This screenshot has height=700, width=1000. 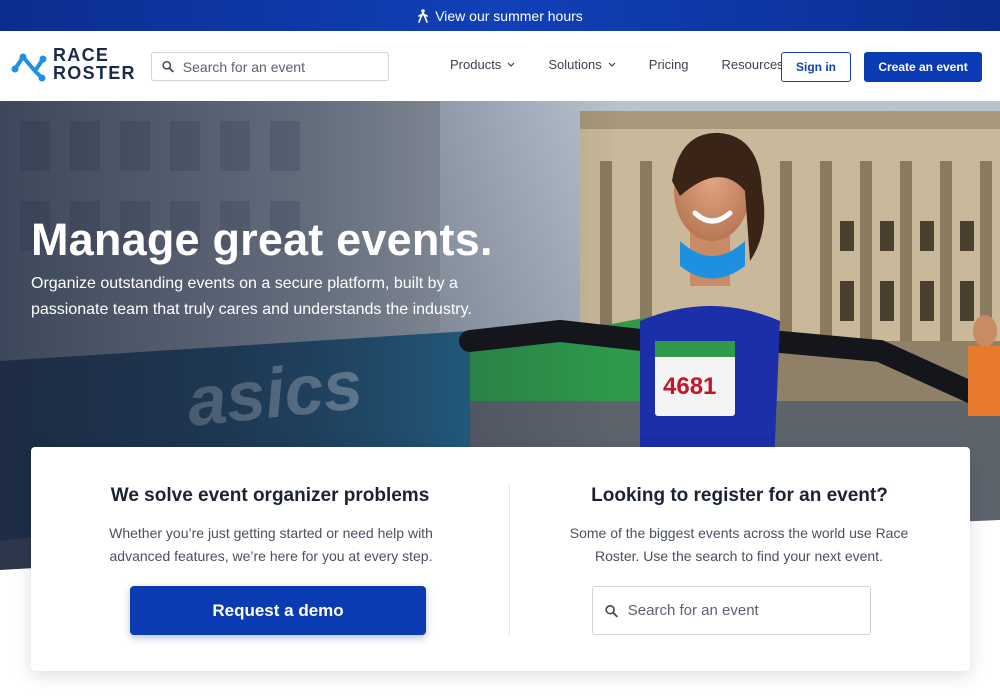 I want to click on nav-item-products: Products, so click(x=482, y=64).